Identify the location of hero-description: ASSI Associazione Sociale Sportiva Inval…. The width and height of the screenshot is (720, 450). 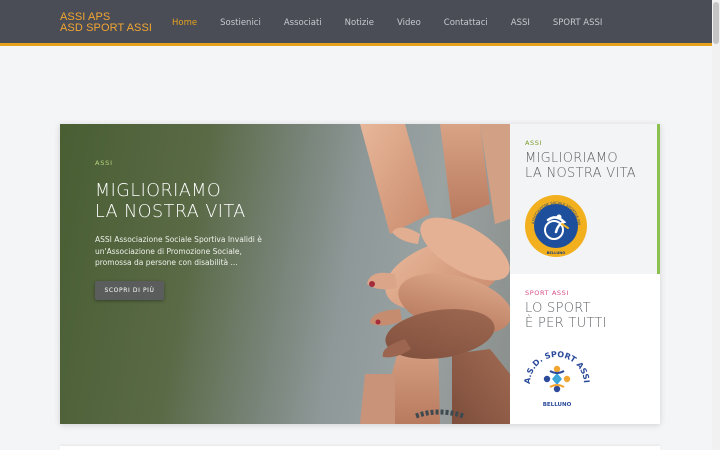
(178, 251).